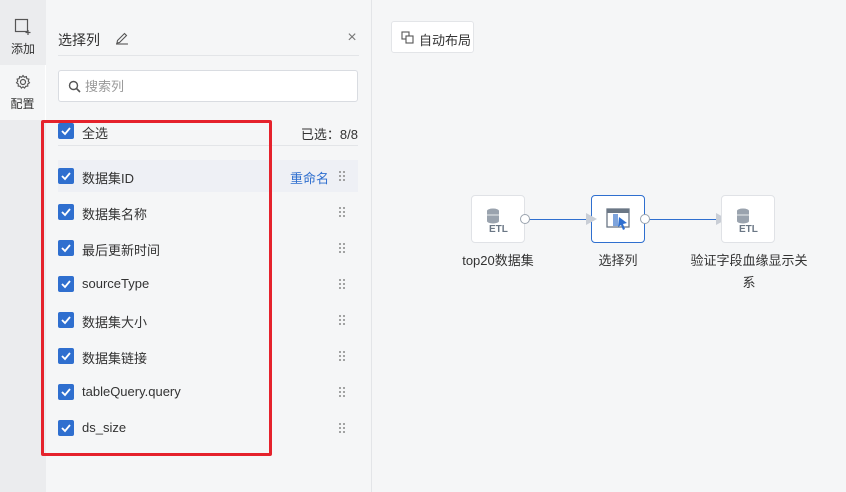 The height and width of the screenshot is (492, 846). Describe the element at coordinates (208, 132) in the screenshot. I see `select-all-row: 全选 已选：8/8` at that location.